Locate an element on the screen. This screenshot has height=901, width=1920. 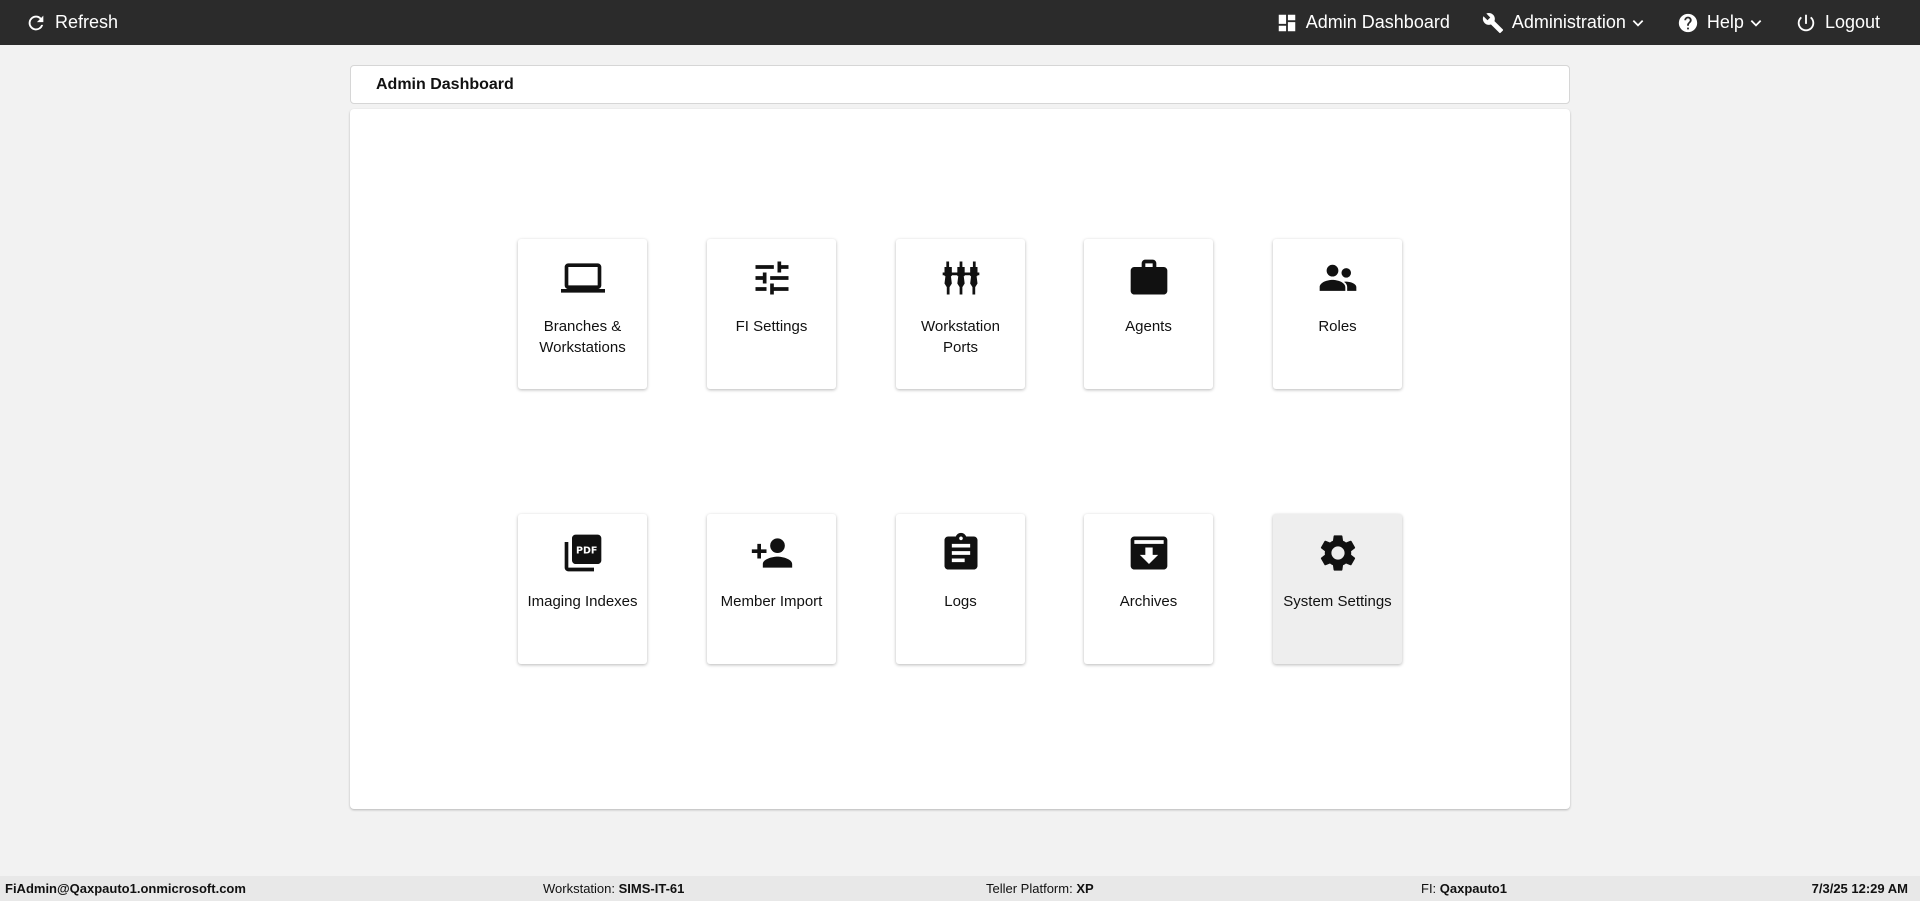
tile-branches-workstations: Branches & Workstations is located at coordinates (582, 314).